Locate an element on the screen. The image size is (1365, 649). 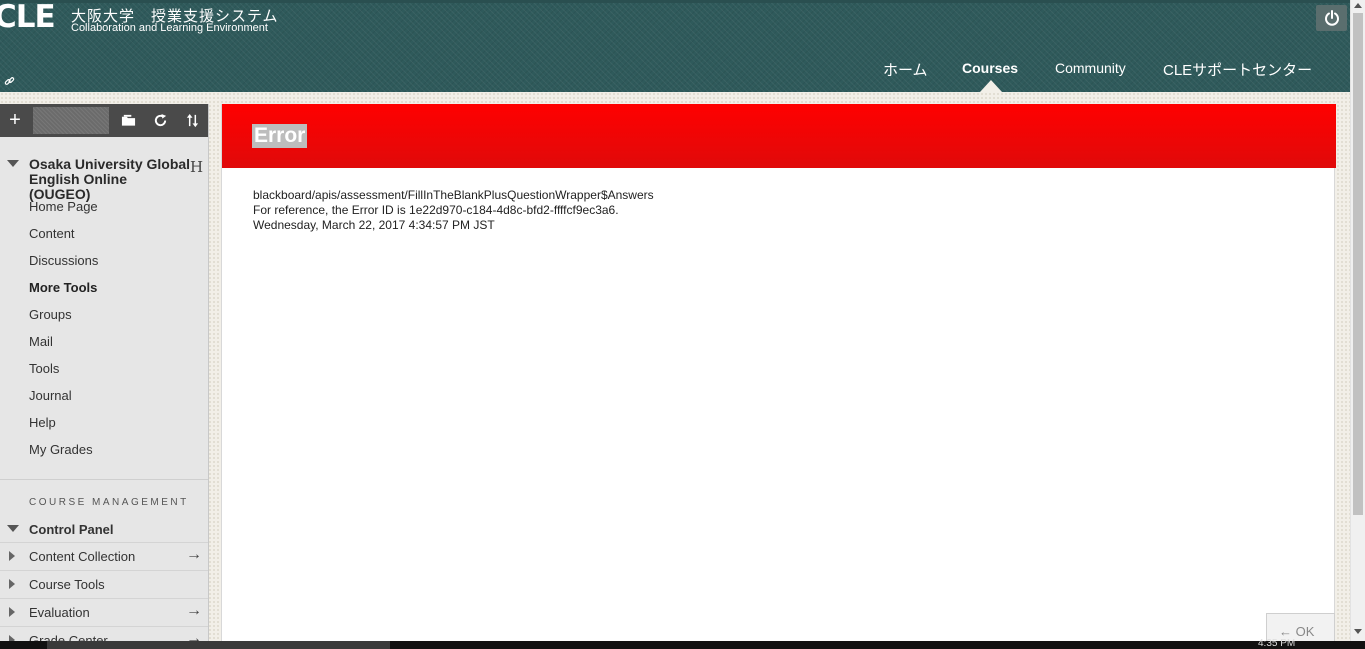
menu-item-more-tools: More Tools is located at coordinates (63, 287).